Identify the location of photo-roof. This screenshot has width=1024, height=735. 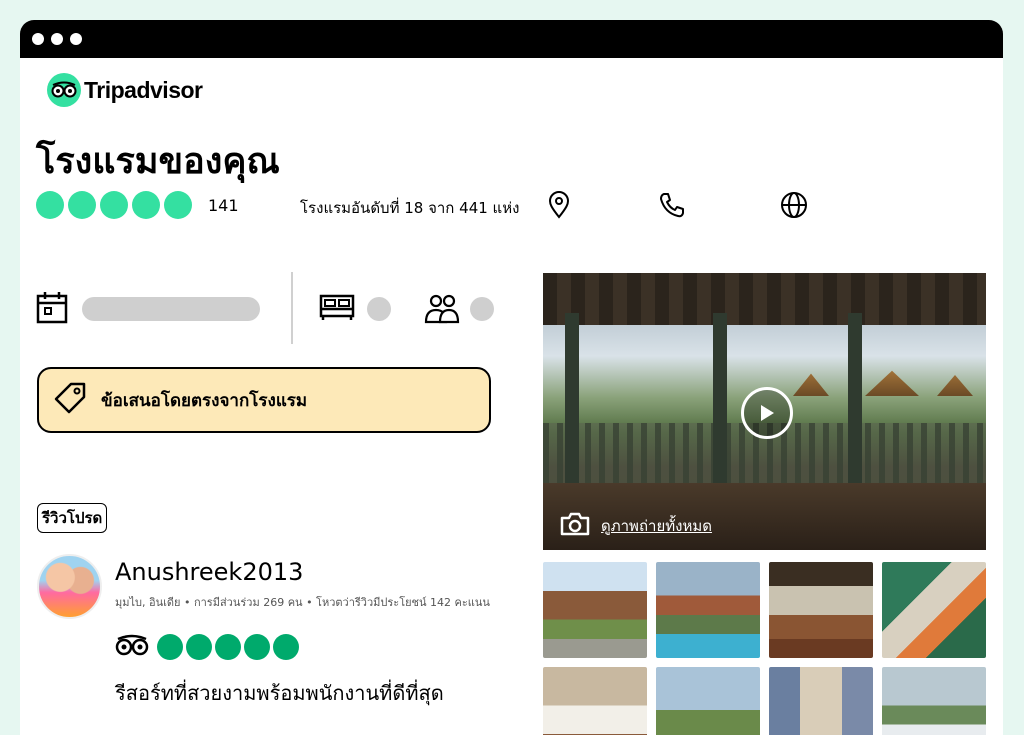
(764, 299).